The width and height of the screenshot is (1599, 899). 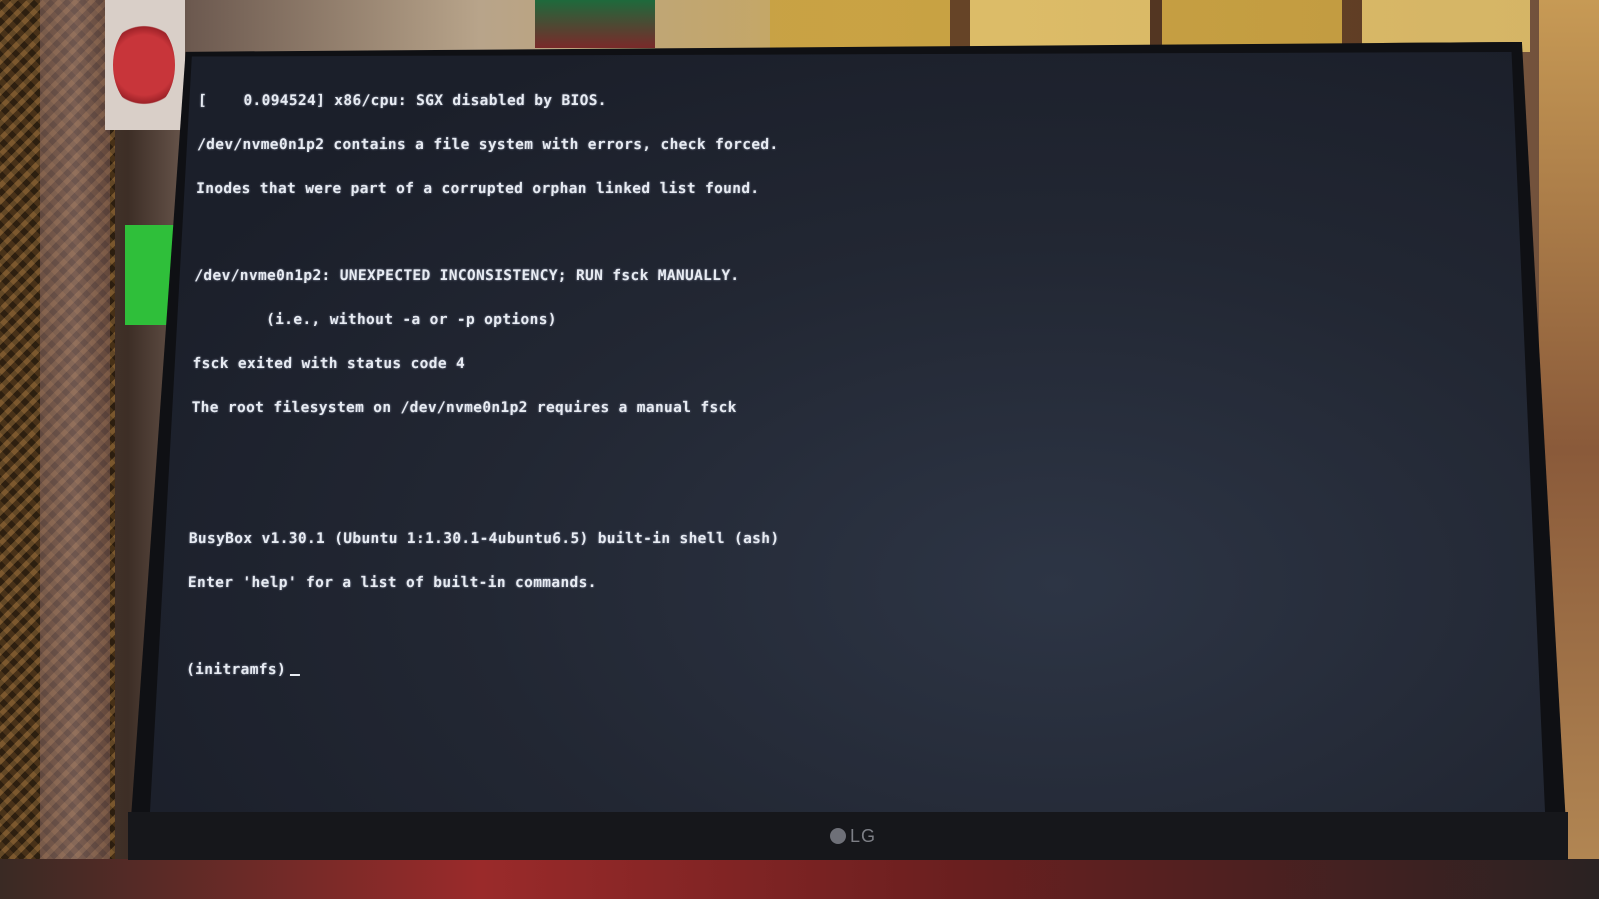 I want to click on background-sign, so click(x=595, y=24).